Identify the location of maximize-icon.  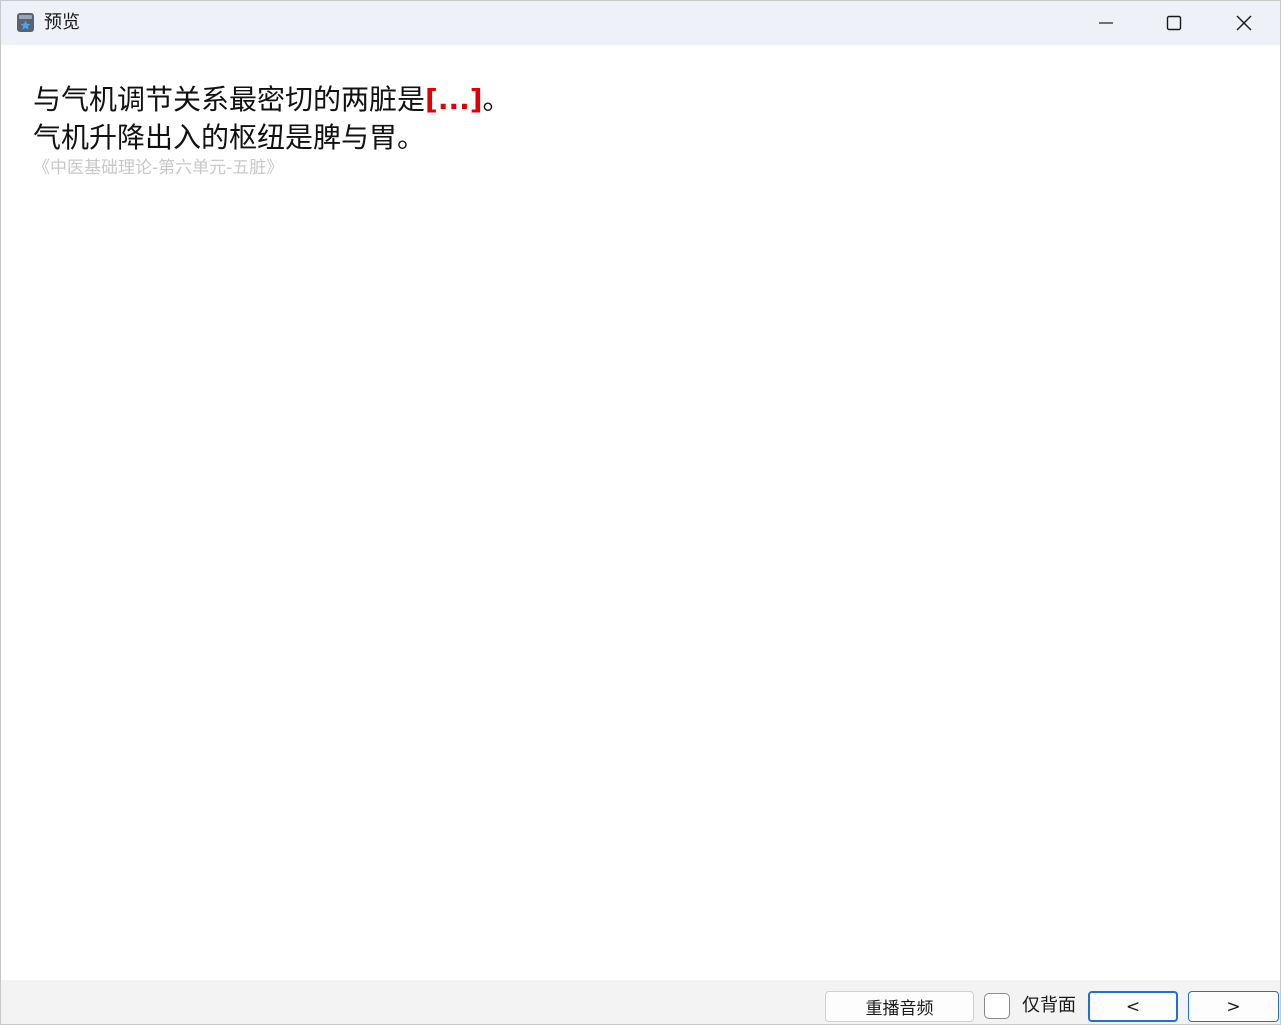
(1174, 23).